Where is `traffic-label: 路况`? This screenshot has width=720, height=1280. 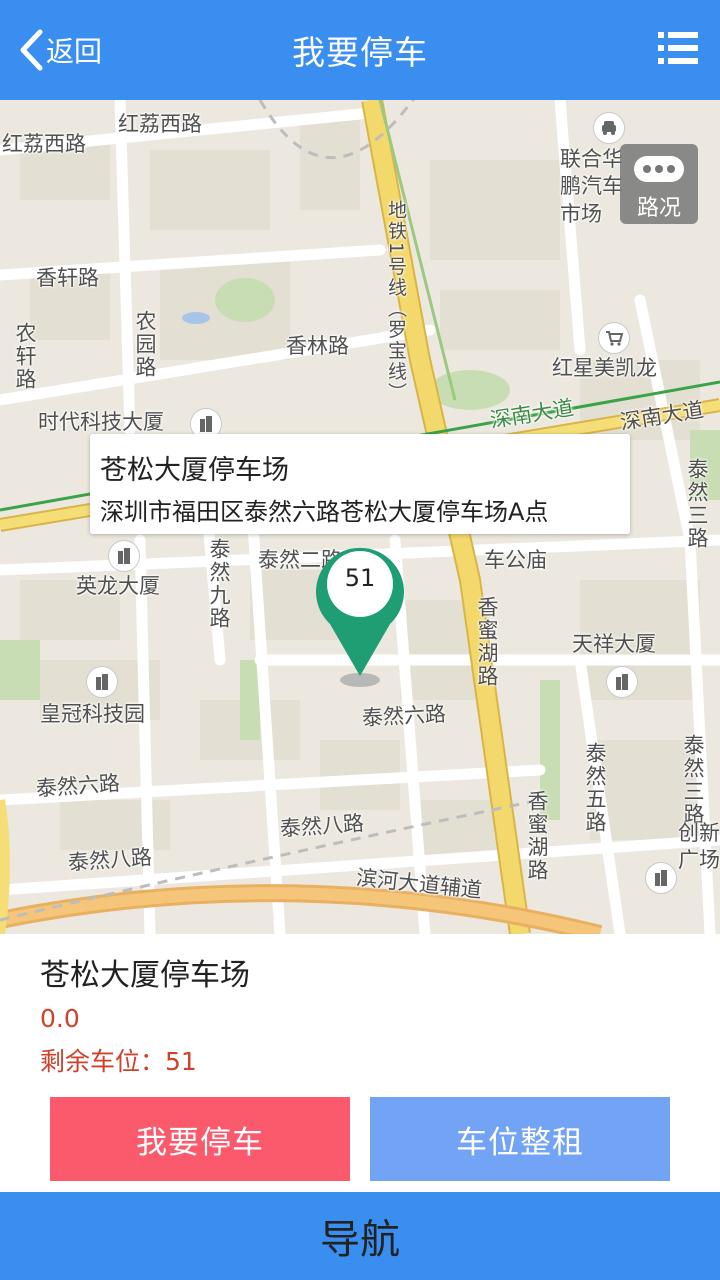
traffic-label: 路况 is located at coordinates (658, 208).